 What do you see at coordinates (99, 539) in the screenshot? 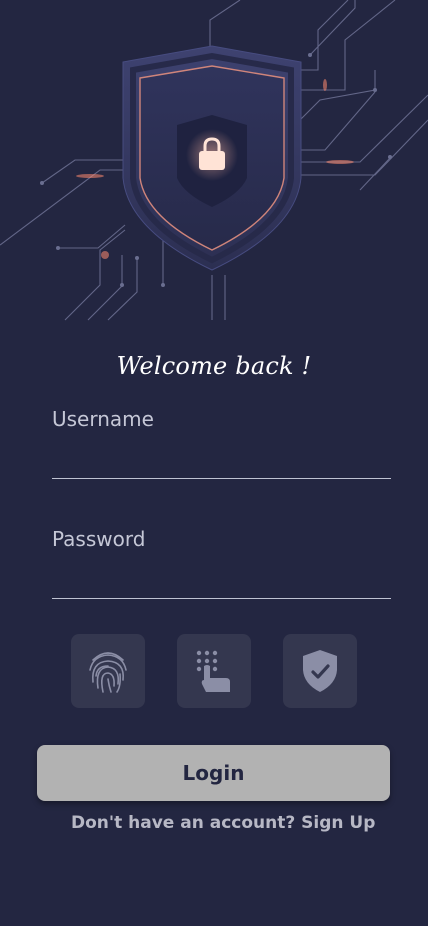
I see `password-label: Password` at bounding box center [99, 539].